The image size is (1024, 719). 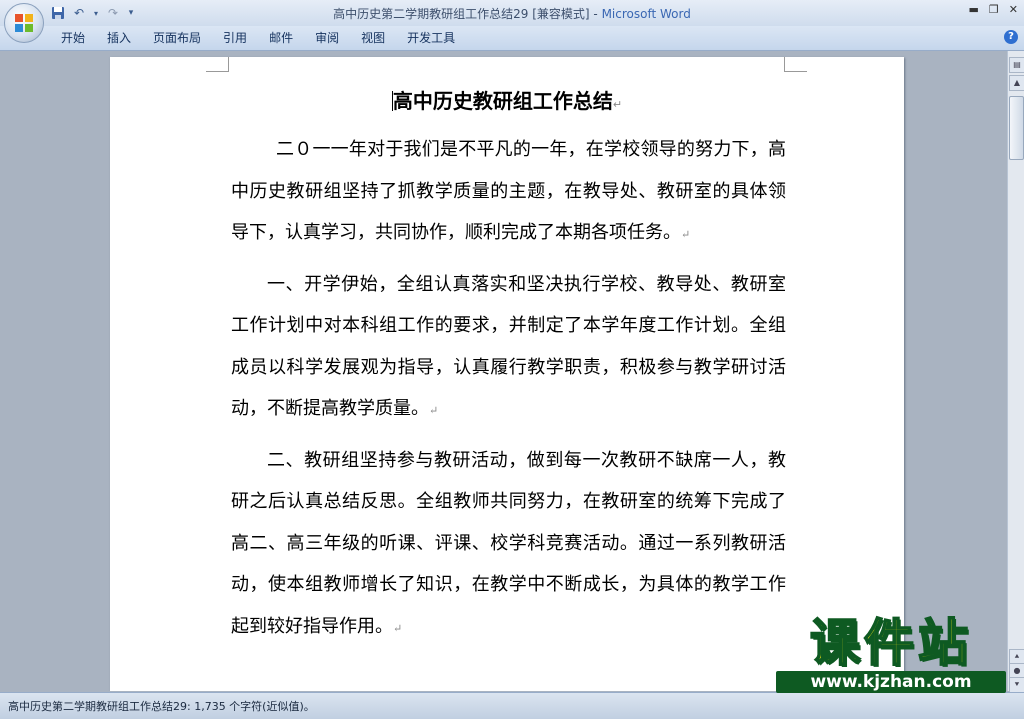 What do you see at coordinates (512, 705) in the screenshot?
I see `status-bar: 高中历史第二学期教研组工作总结29: 1,735 个字符(近似值)。` at bounding box center [512, 705].